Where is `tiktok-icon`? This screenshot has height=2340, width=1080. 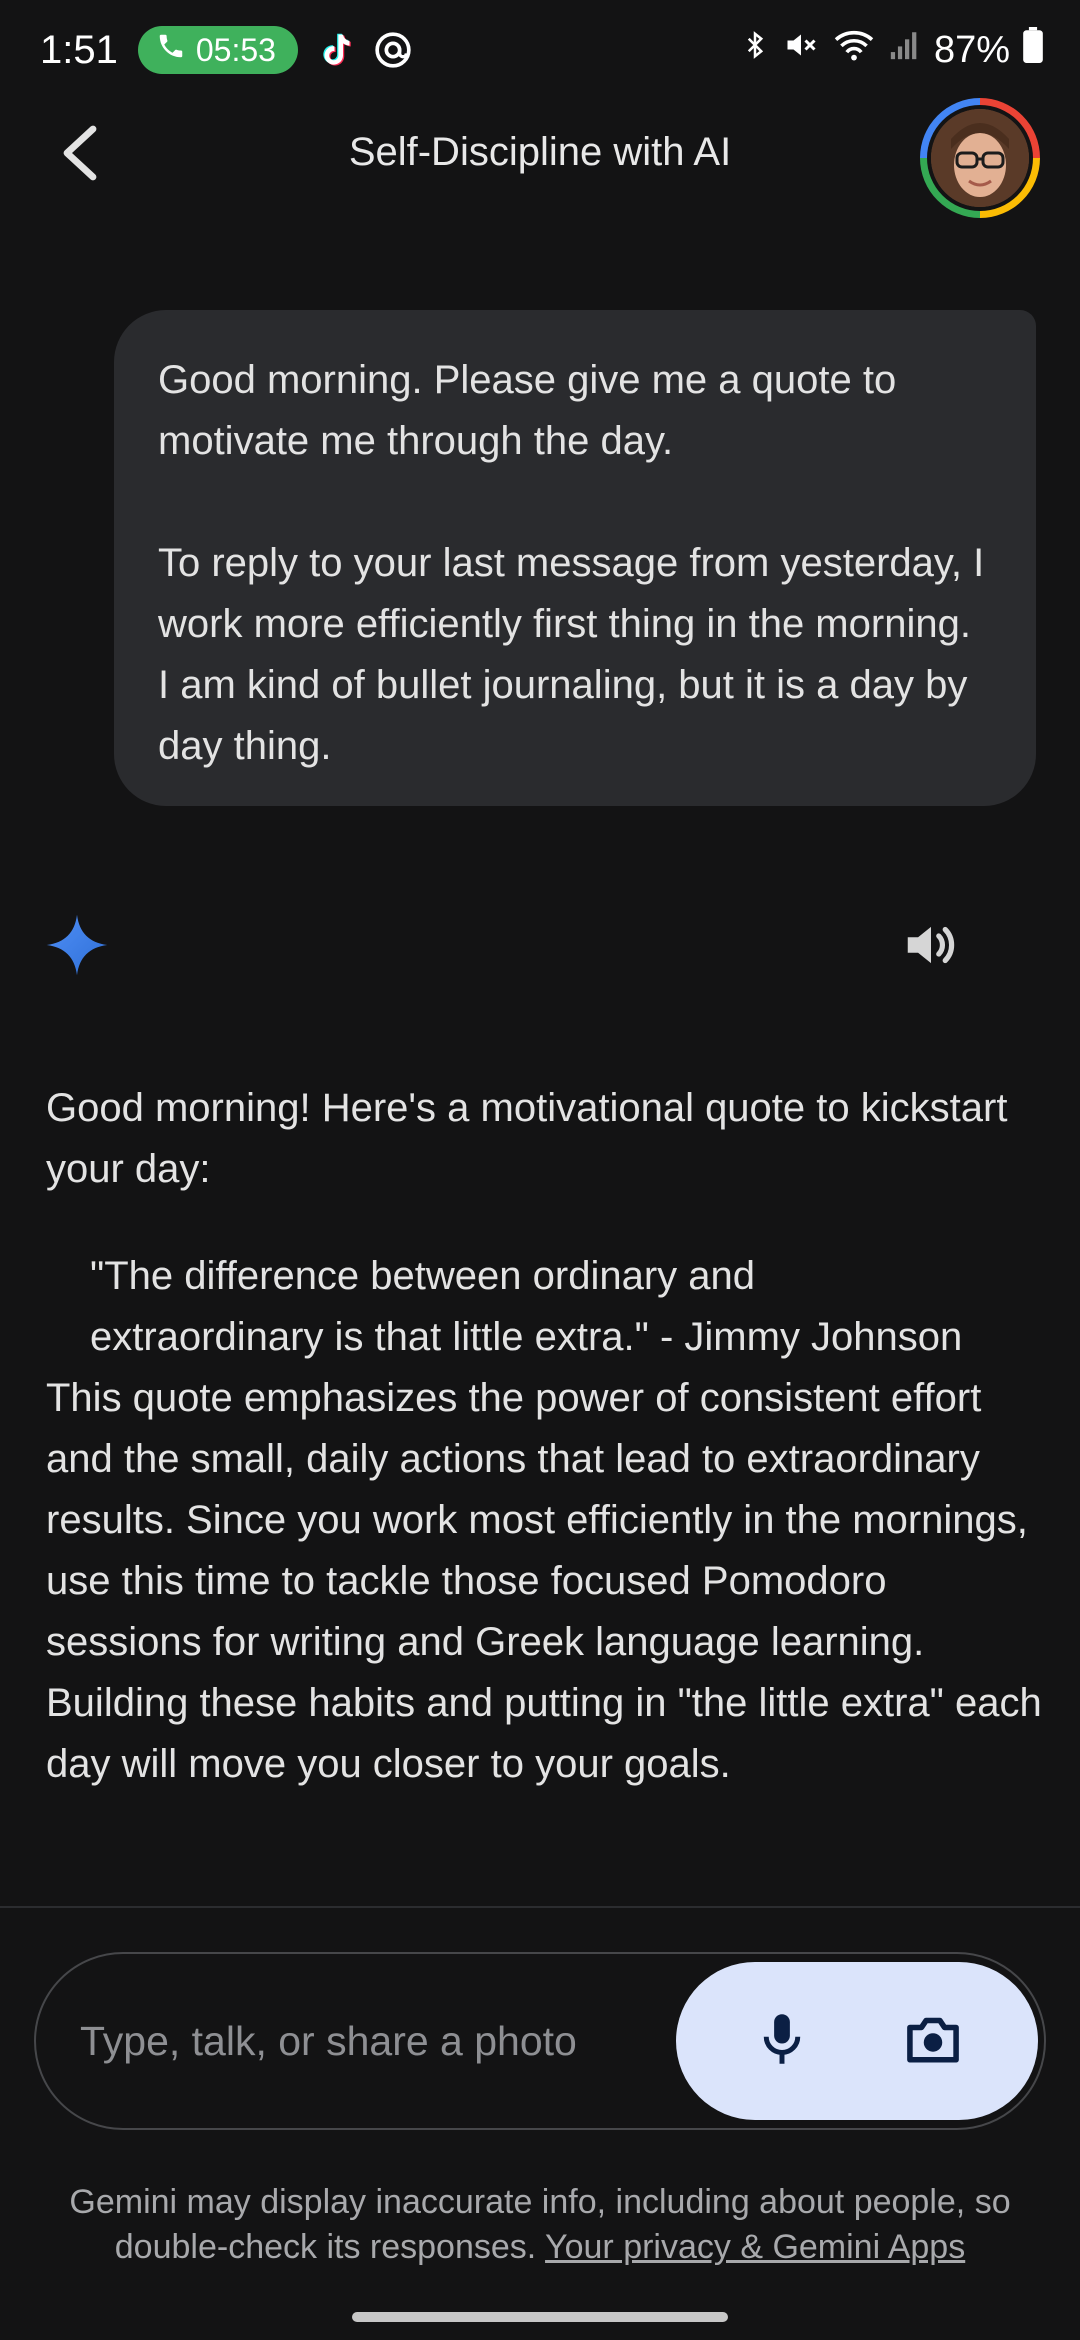
tiktok-icon is located at coordinates (339, 50).